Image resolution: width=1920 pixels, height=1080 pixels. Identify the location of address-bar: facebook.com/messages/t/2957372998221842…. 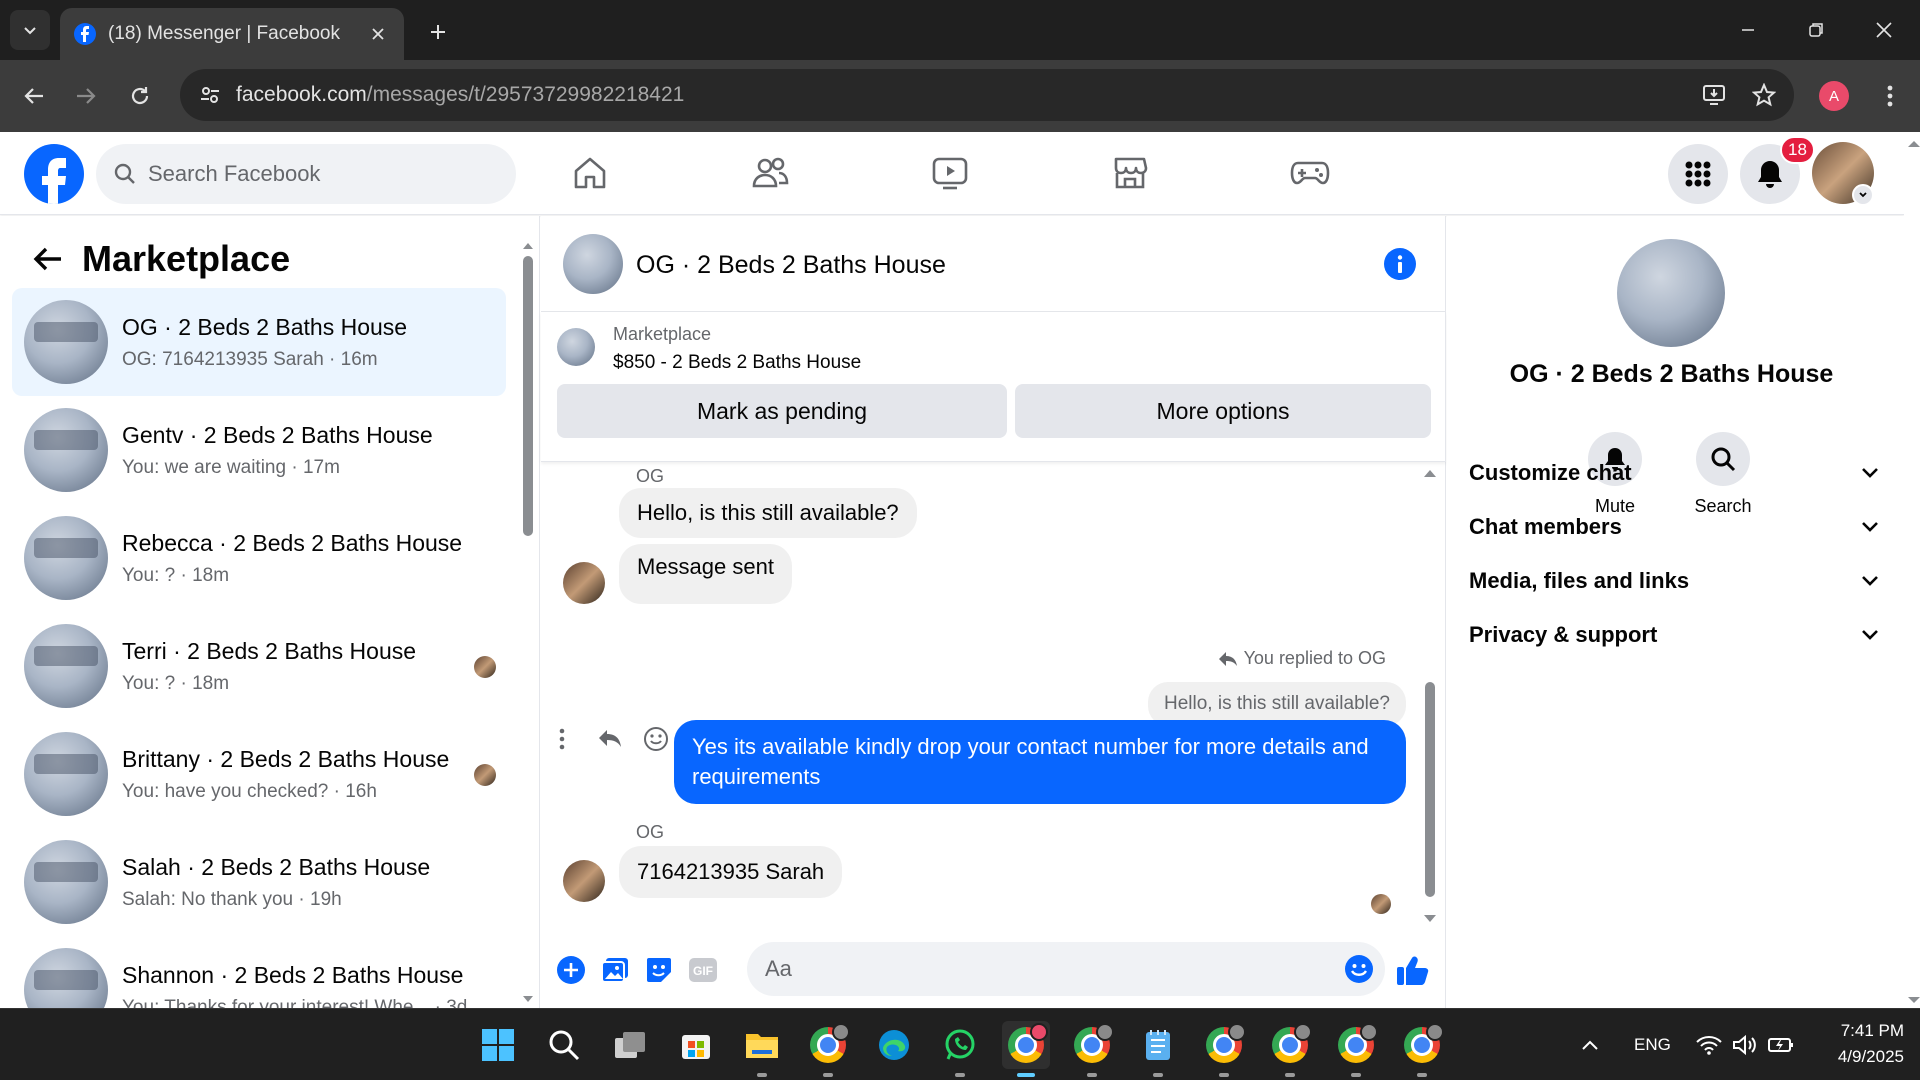
(987, 95).